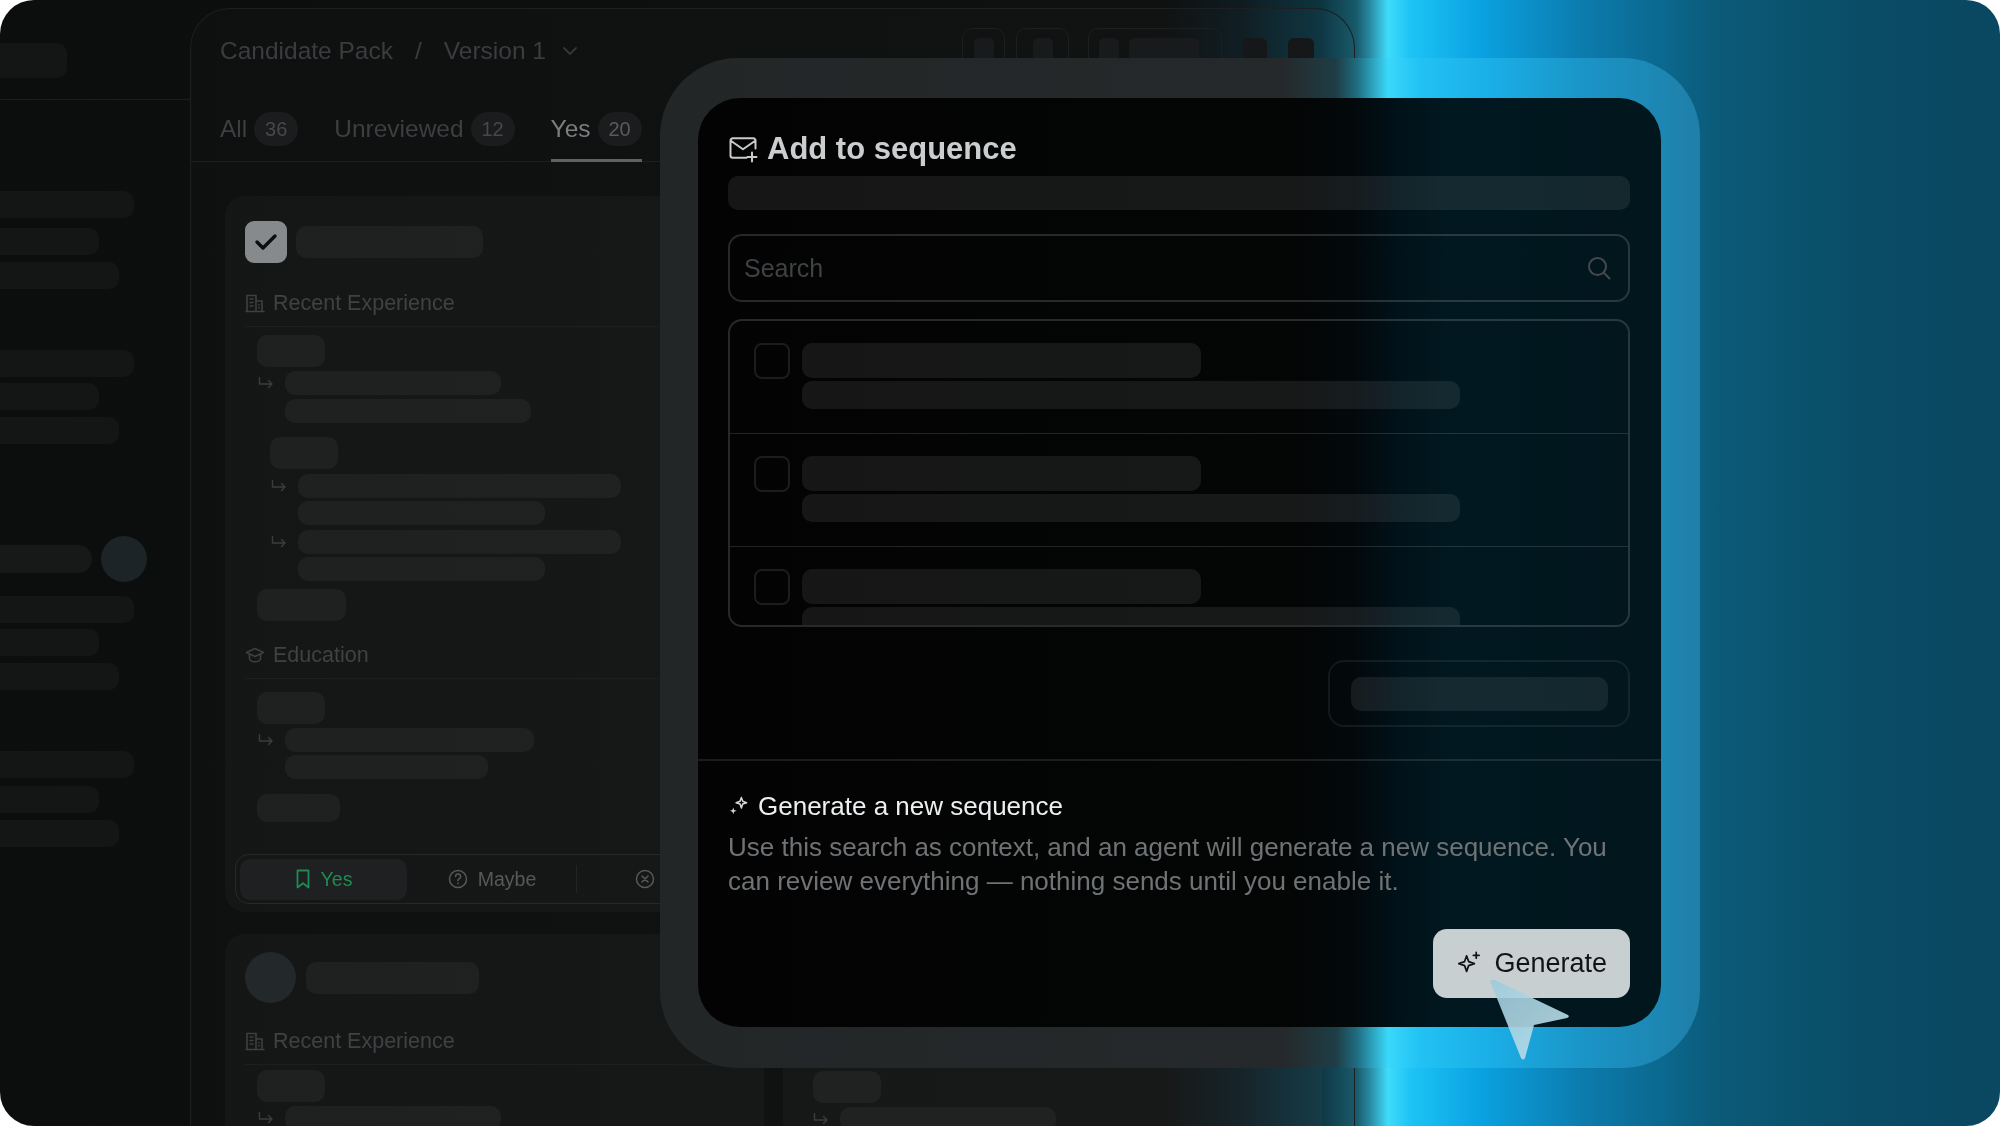 Image resolution: width=2000 pixels, height=1126 pixels. What do you see at coordinates (492, 879) in the screenshot?
I see `maybe-button: Maybe` at bounding box center [492, 879].